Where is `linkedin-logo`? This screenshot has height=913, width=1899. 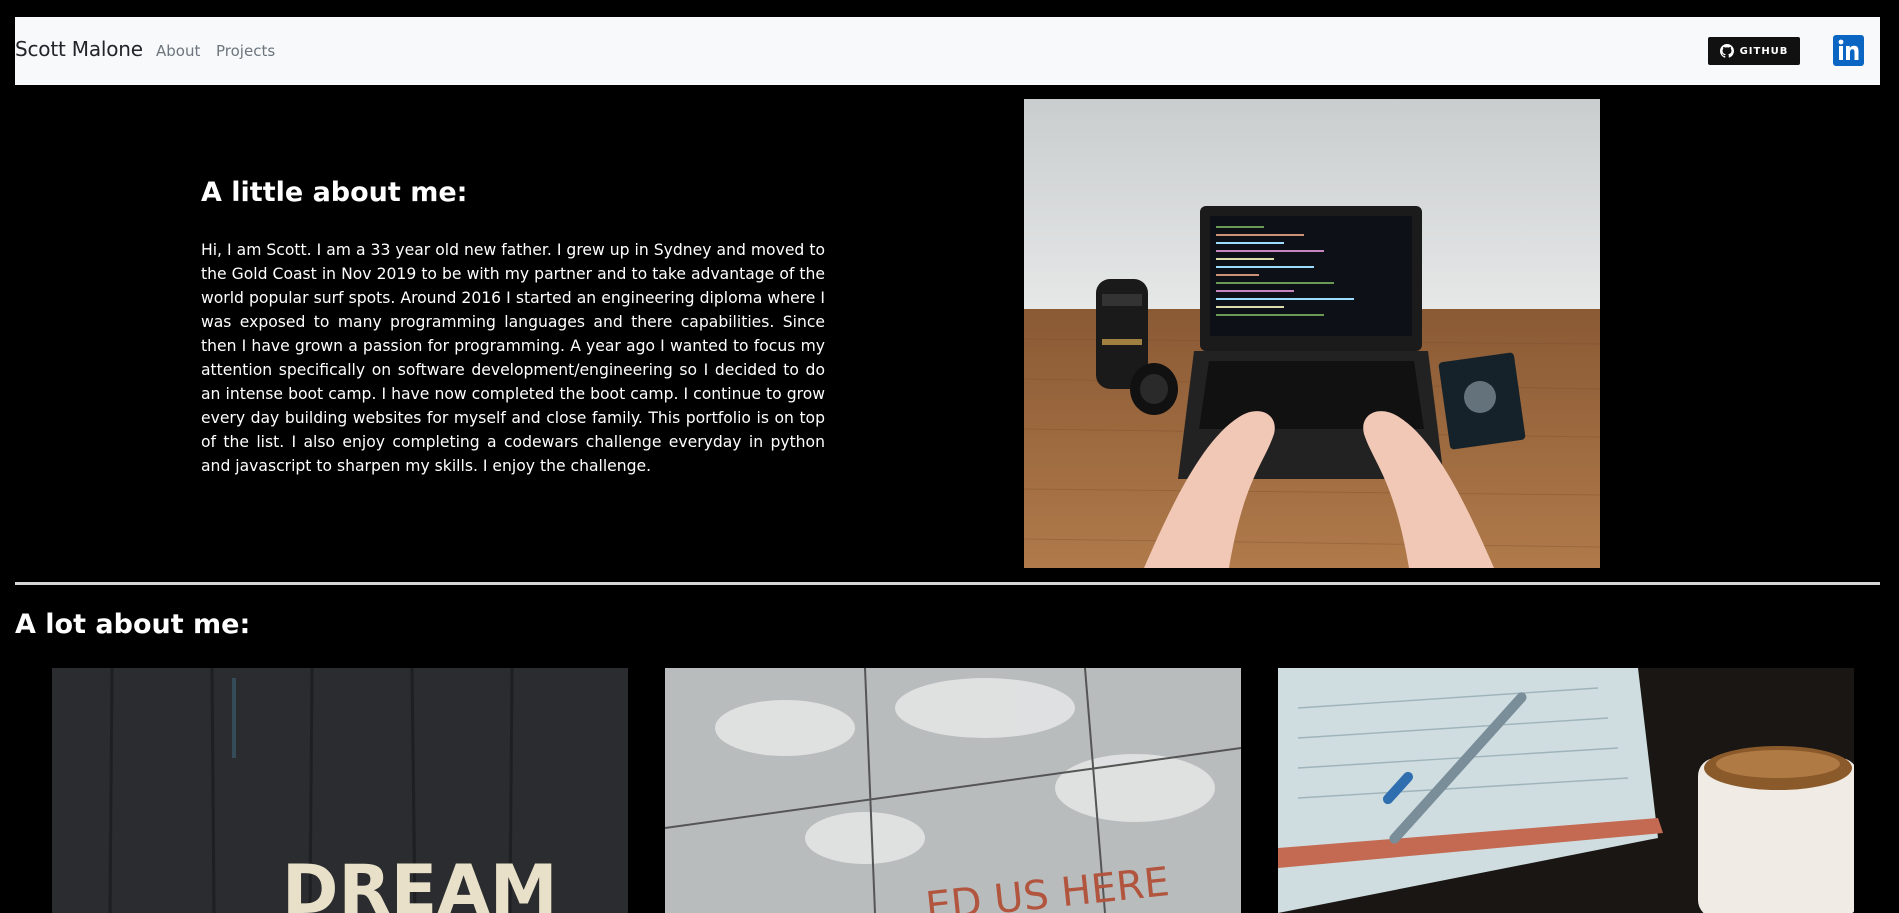
linkedin-logo is located at coordinates (1848, 49).